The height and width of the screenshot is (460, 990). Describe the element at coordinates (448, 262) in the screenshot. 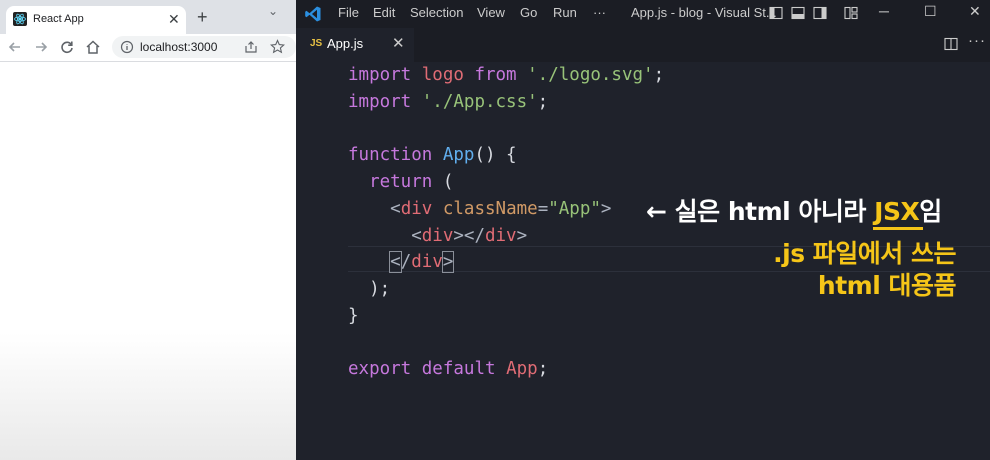

I see `matched-bracket-close: >` at that location.